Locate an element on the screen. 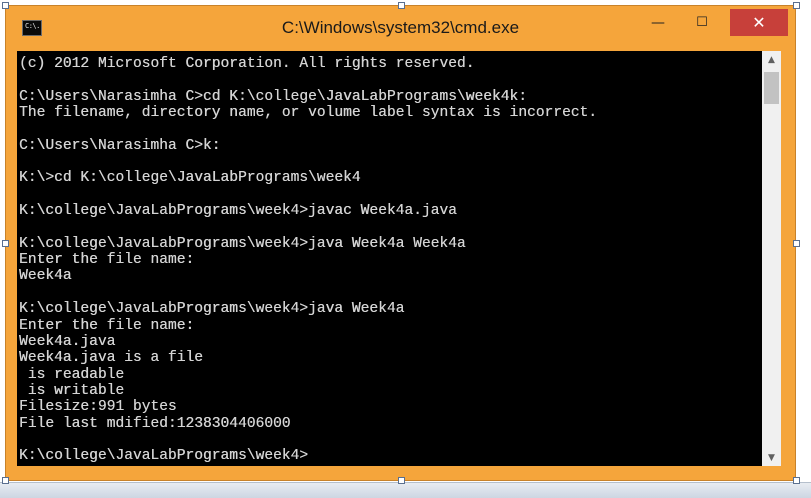  resize-handle-top-right is located at coordinates (796, 5).